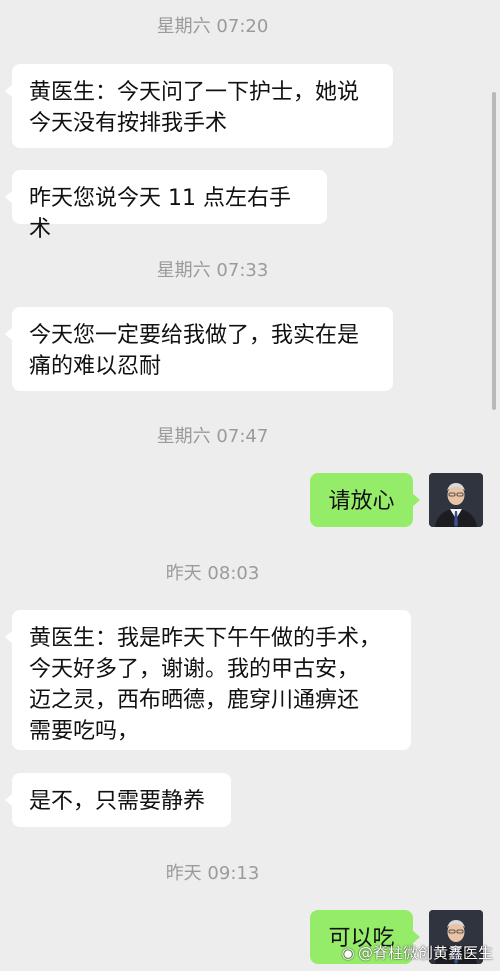 The image size is (500, 971). I want to click on watermark: ◉ @脊柱微创黄鑫医生, so click(416, 953).